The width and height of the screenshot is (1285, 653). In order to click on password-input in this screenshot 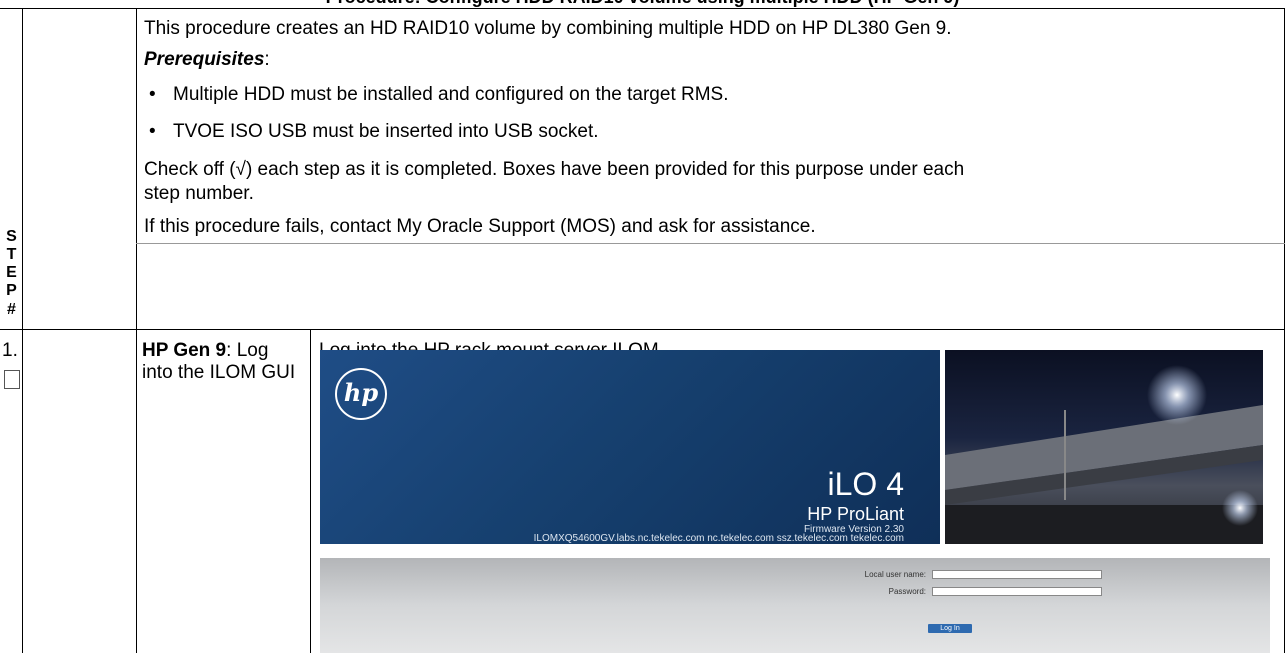, I will do `click(1017, 591)`.